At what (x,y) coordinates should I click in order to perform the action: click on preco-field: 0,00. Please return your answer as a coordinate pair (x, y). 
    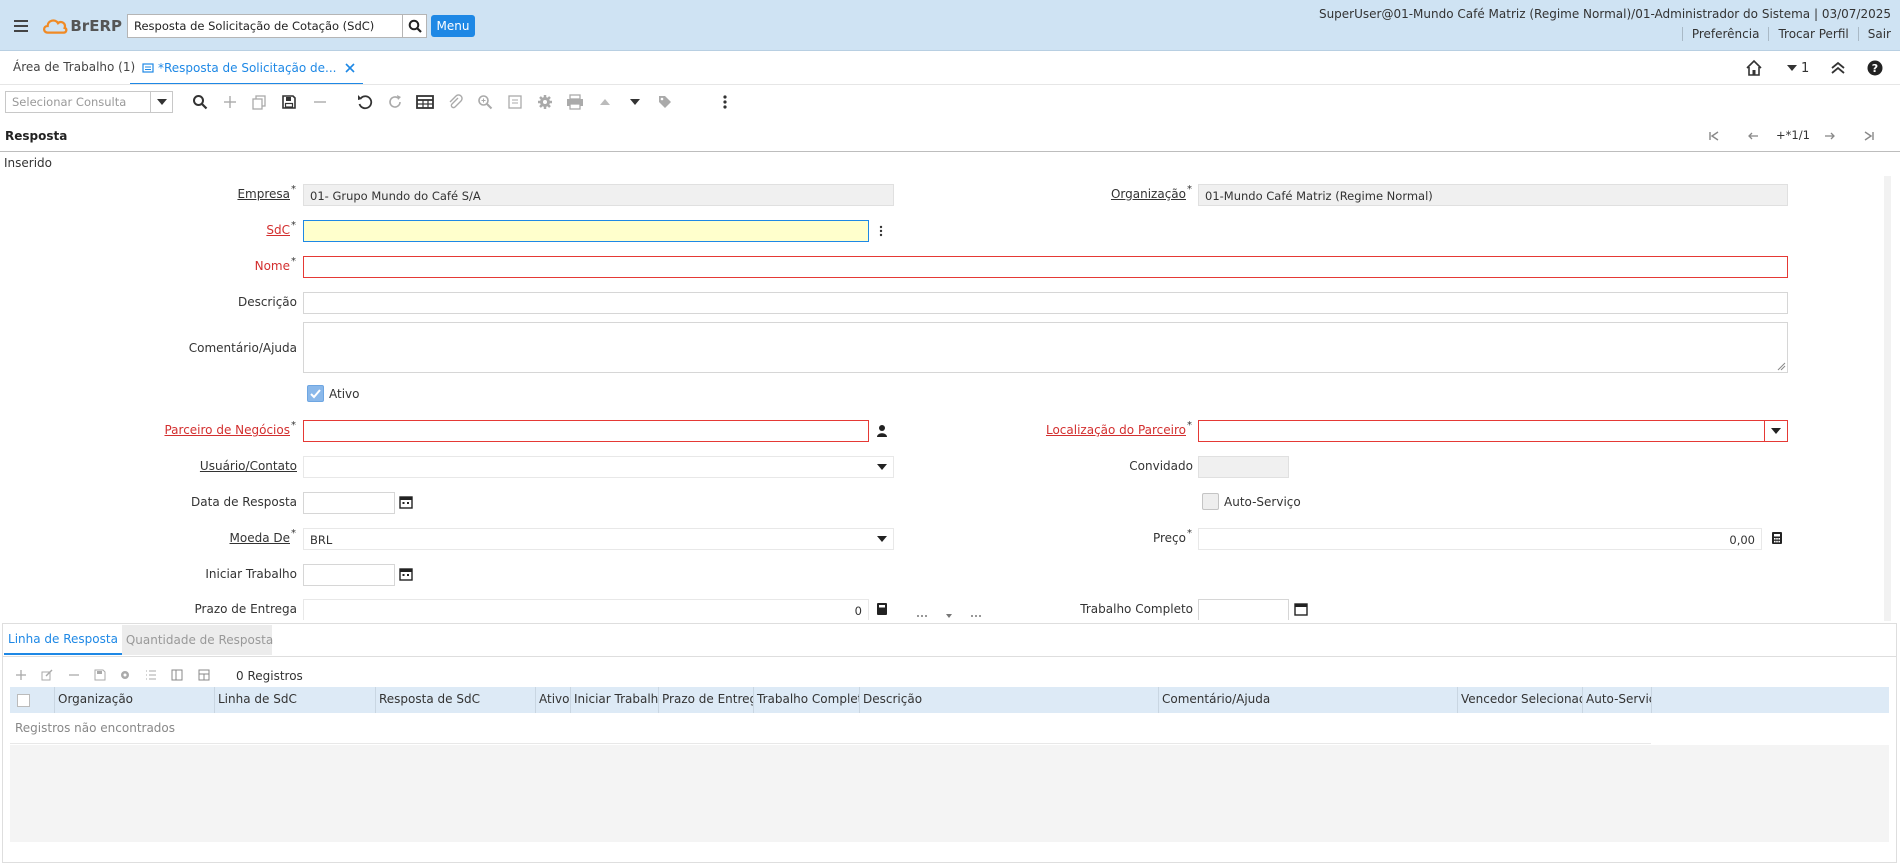
    Looking at the image, I should click on (1480, 539).